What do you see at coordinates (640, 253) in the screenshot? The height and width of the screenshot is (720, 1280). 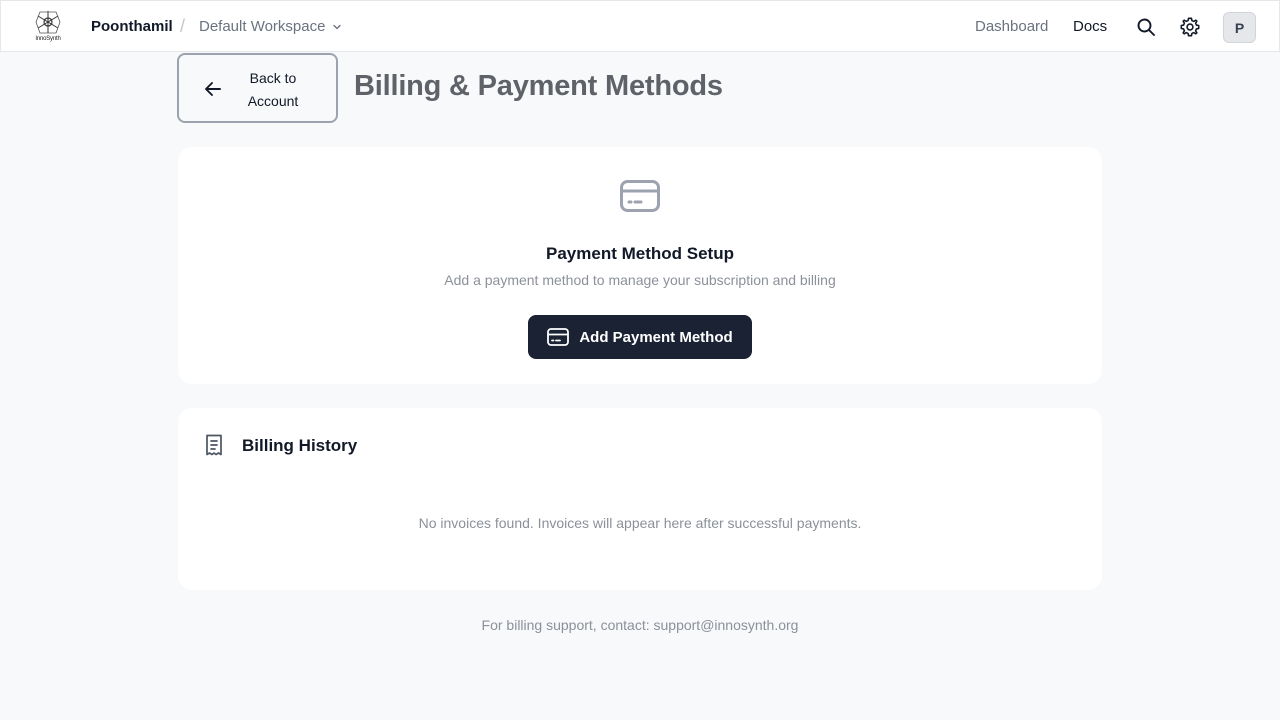 I see `payment-setup-title: Payment Method Setup` at bounding box center [640, 253].